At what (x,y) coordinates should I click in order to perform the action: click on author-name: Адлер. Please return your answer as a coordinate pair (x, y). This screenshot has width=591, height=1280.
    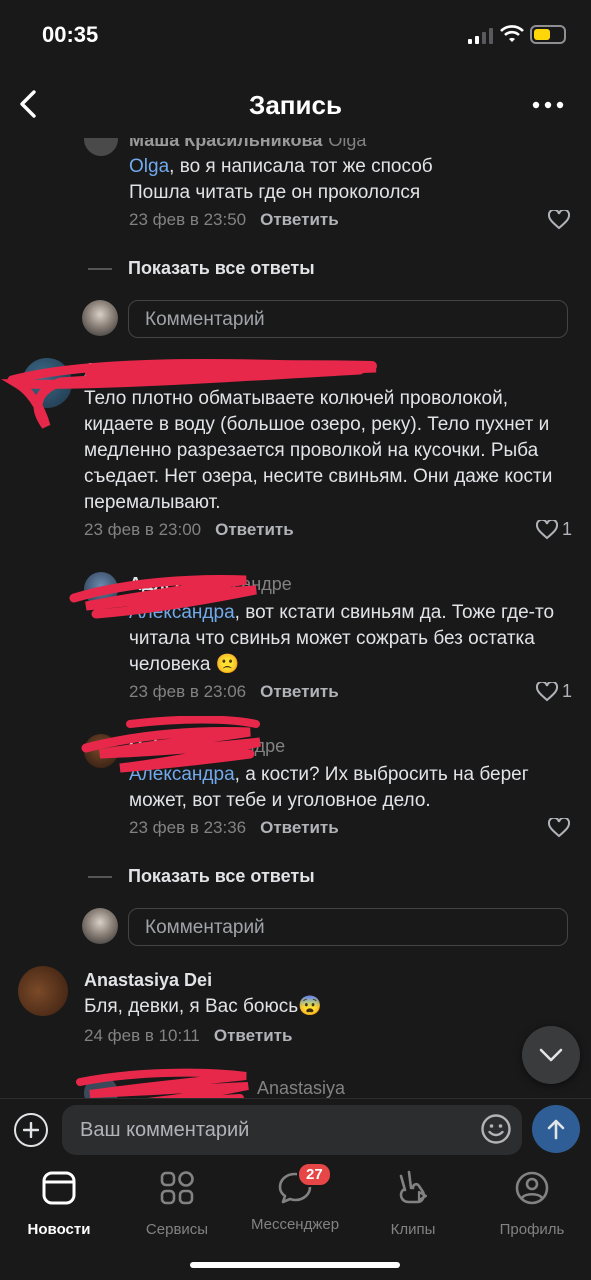
    Looking at the image, I should click on (157, 584).